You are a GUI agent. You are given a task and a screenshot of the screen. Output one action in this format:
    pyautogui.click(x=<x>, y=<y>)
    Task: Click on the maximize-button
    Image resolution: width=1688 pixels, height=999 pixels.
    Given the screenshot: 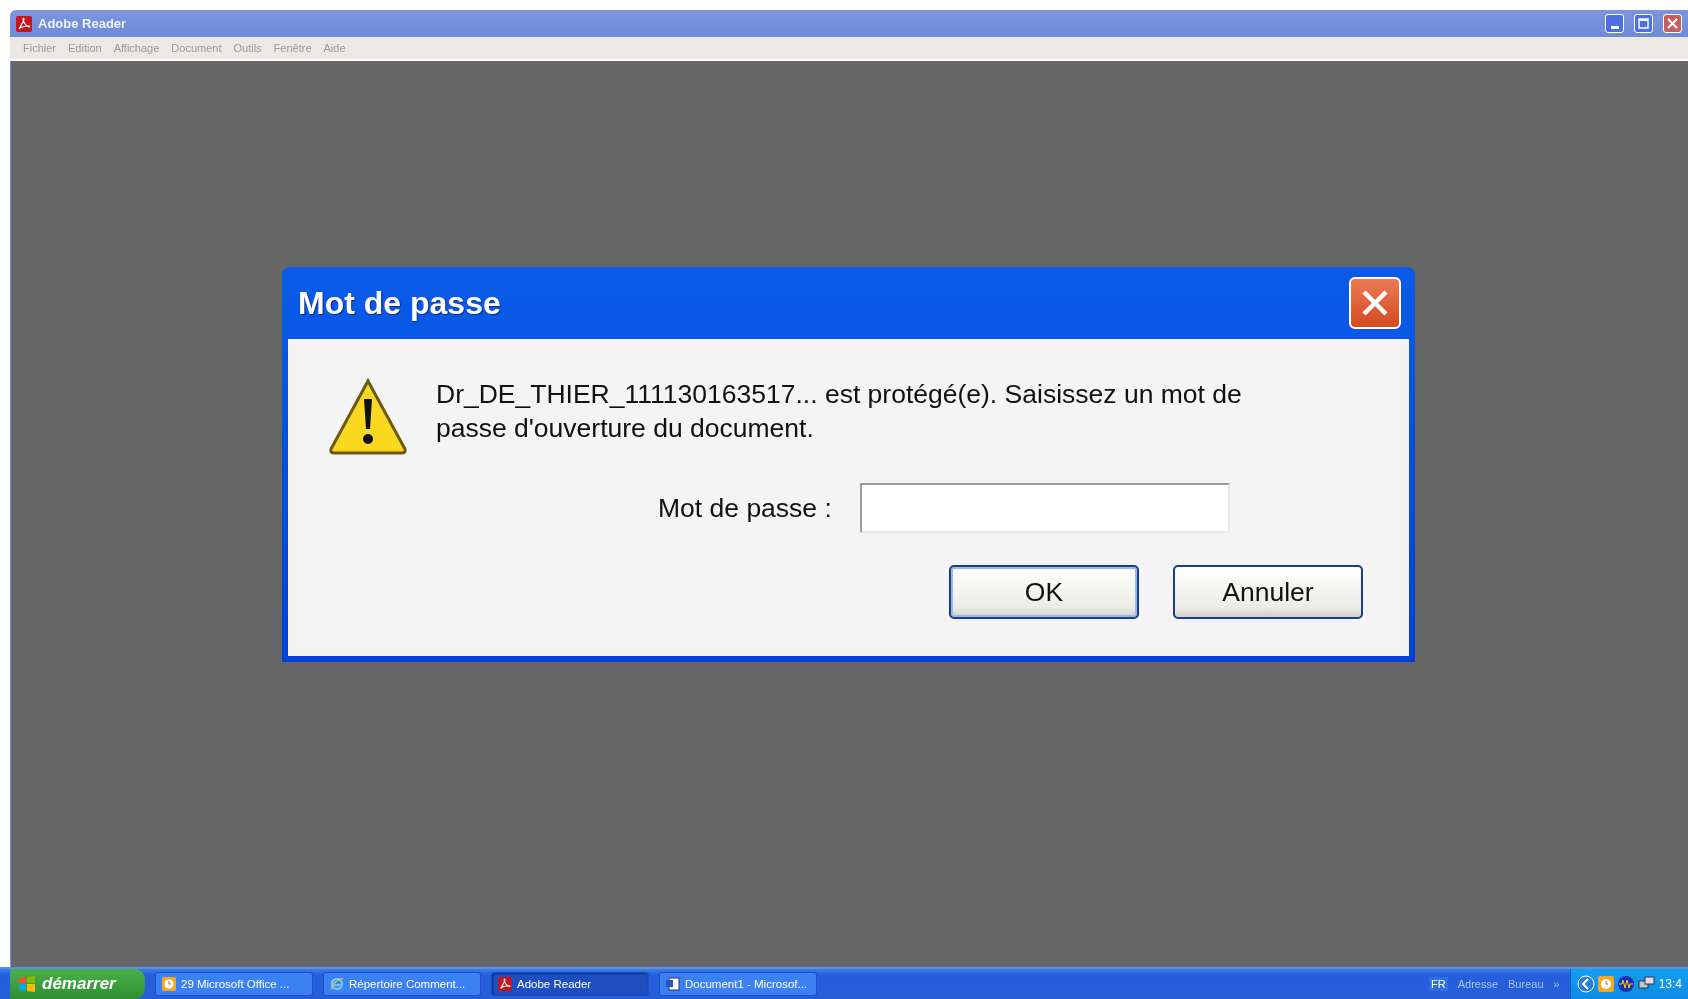 What is the action you would take?
    pyautogui.click(x=1643, y=23)
    